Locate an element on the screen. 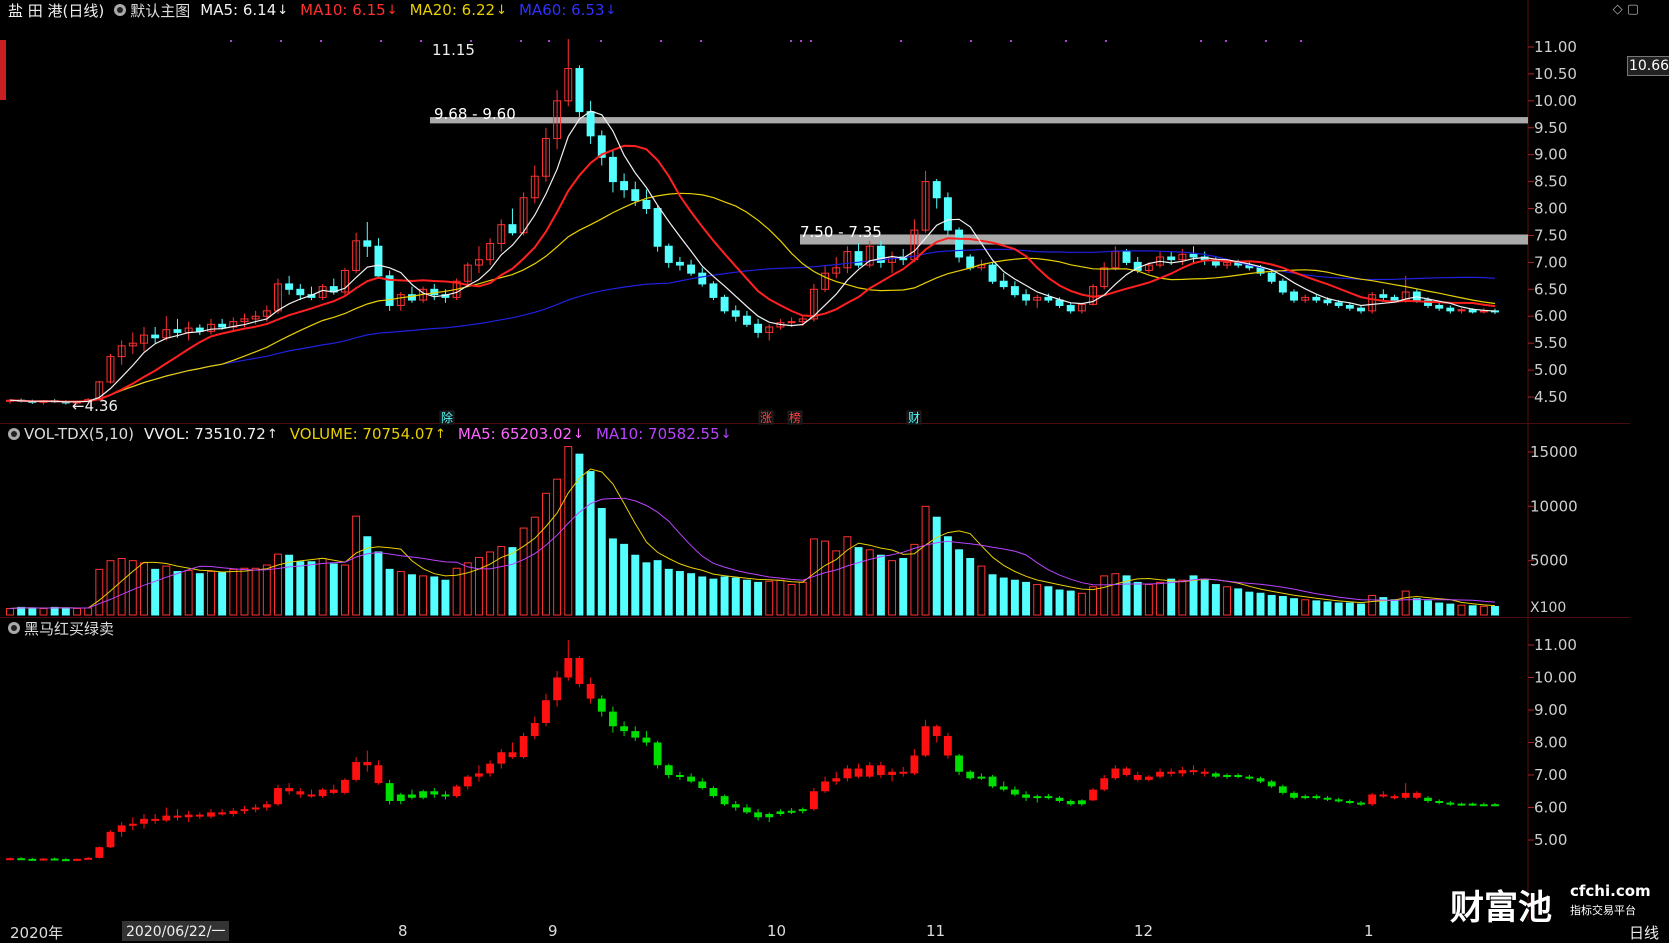 Image resolution: width=1669 pixels, height=943 pixels. third-tick-label: 7.00 is located at coordinates (1550, 775).